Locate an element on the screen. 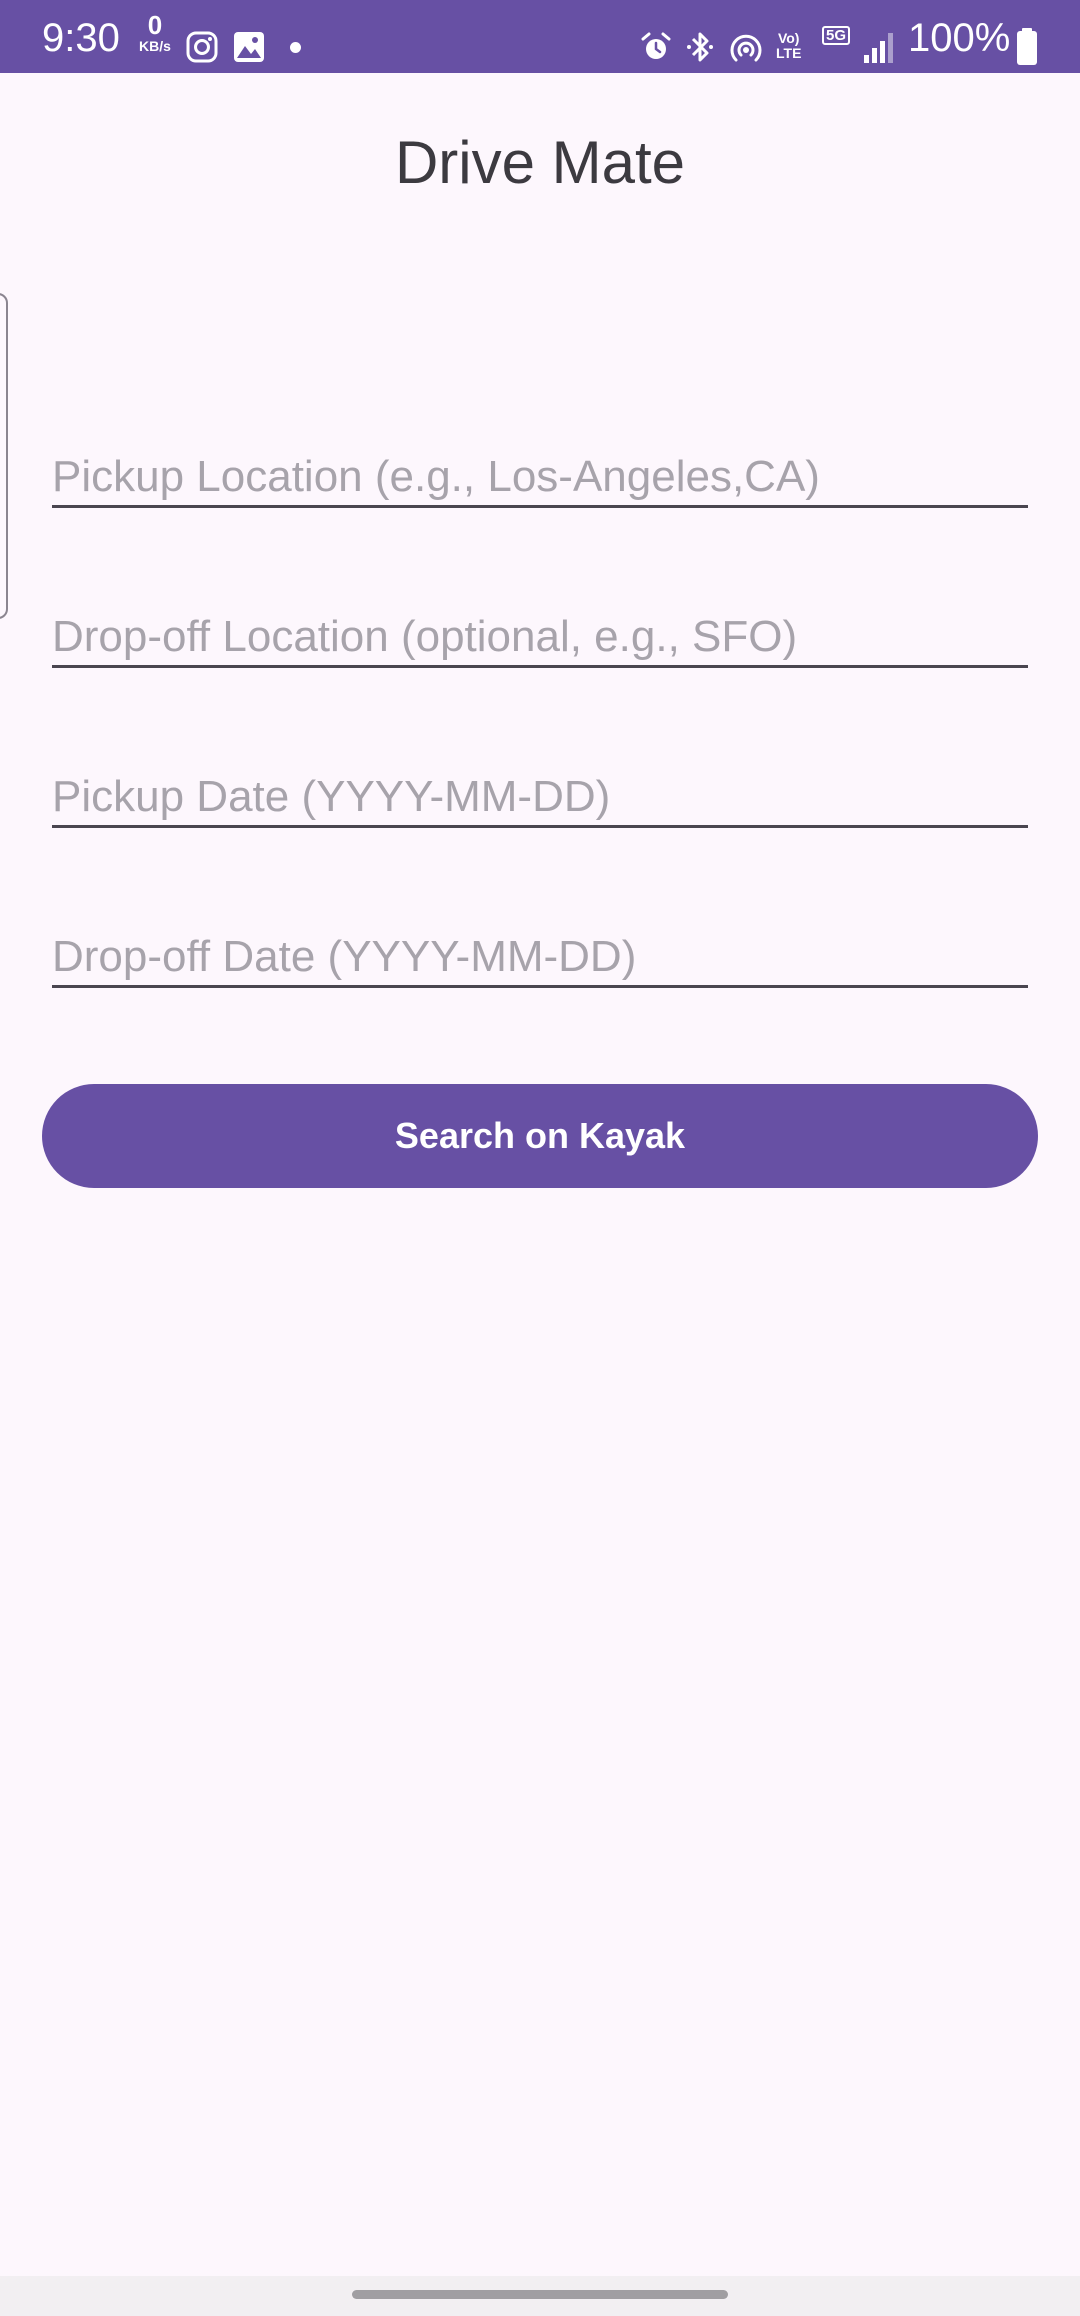 The width and height of the screenshot is (1080, 2316). instagram-icon is located at coordinates (202, 47).